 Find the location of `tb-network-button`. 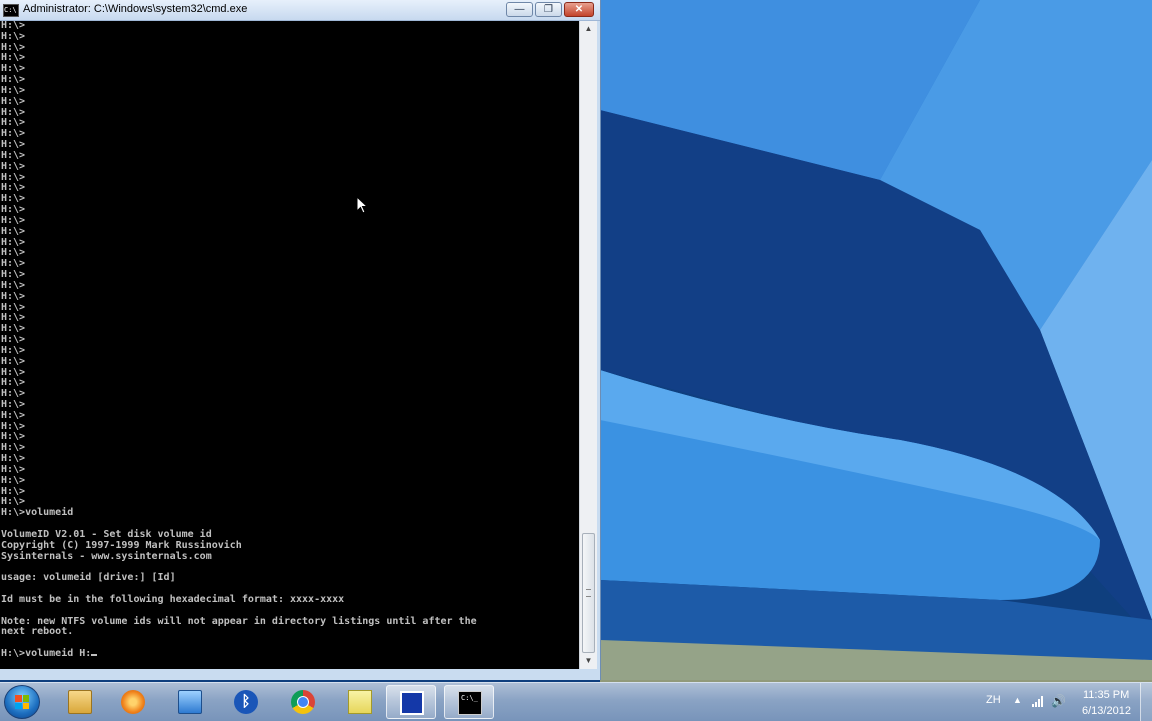

tb-network-button is located at coordinates (190, 702).